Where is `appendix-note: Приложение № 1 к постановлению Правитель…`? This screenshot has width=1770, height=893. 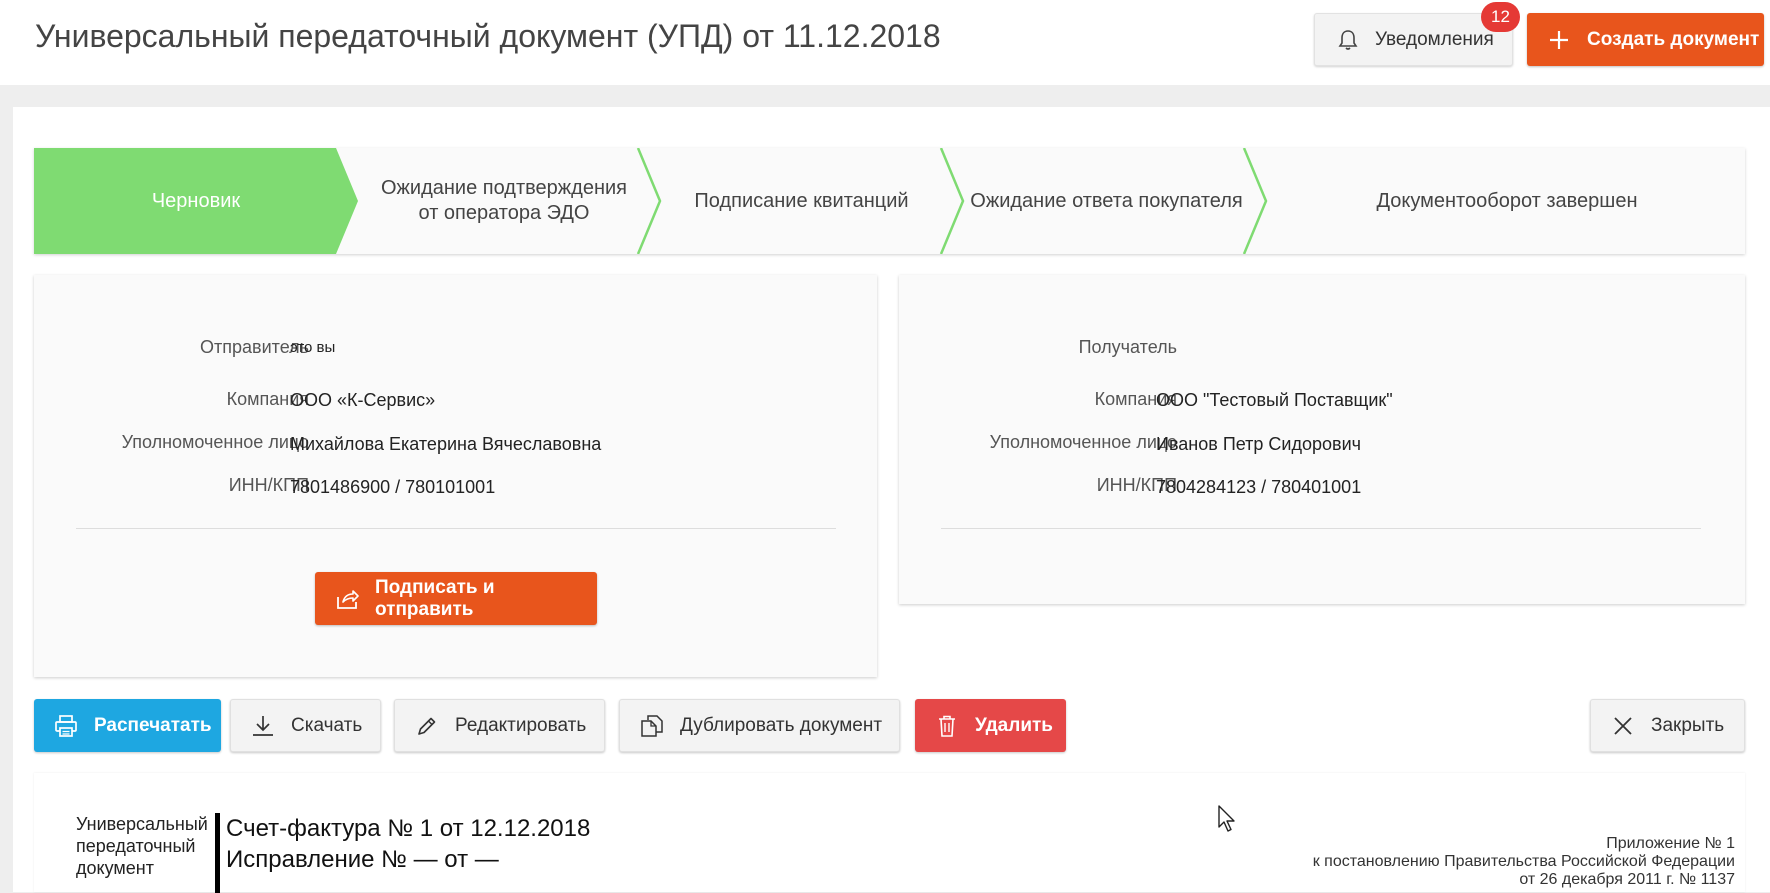
appendix-note: Приложение № 1 к постановлению Правитель… is located at coordinates (1523, 861).